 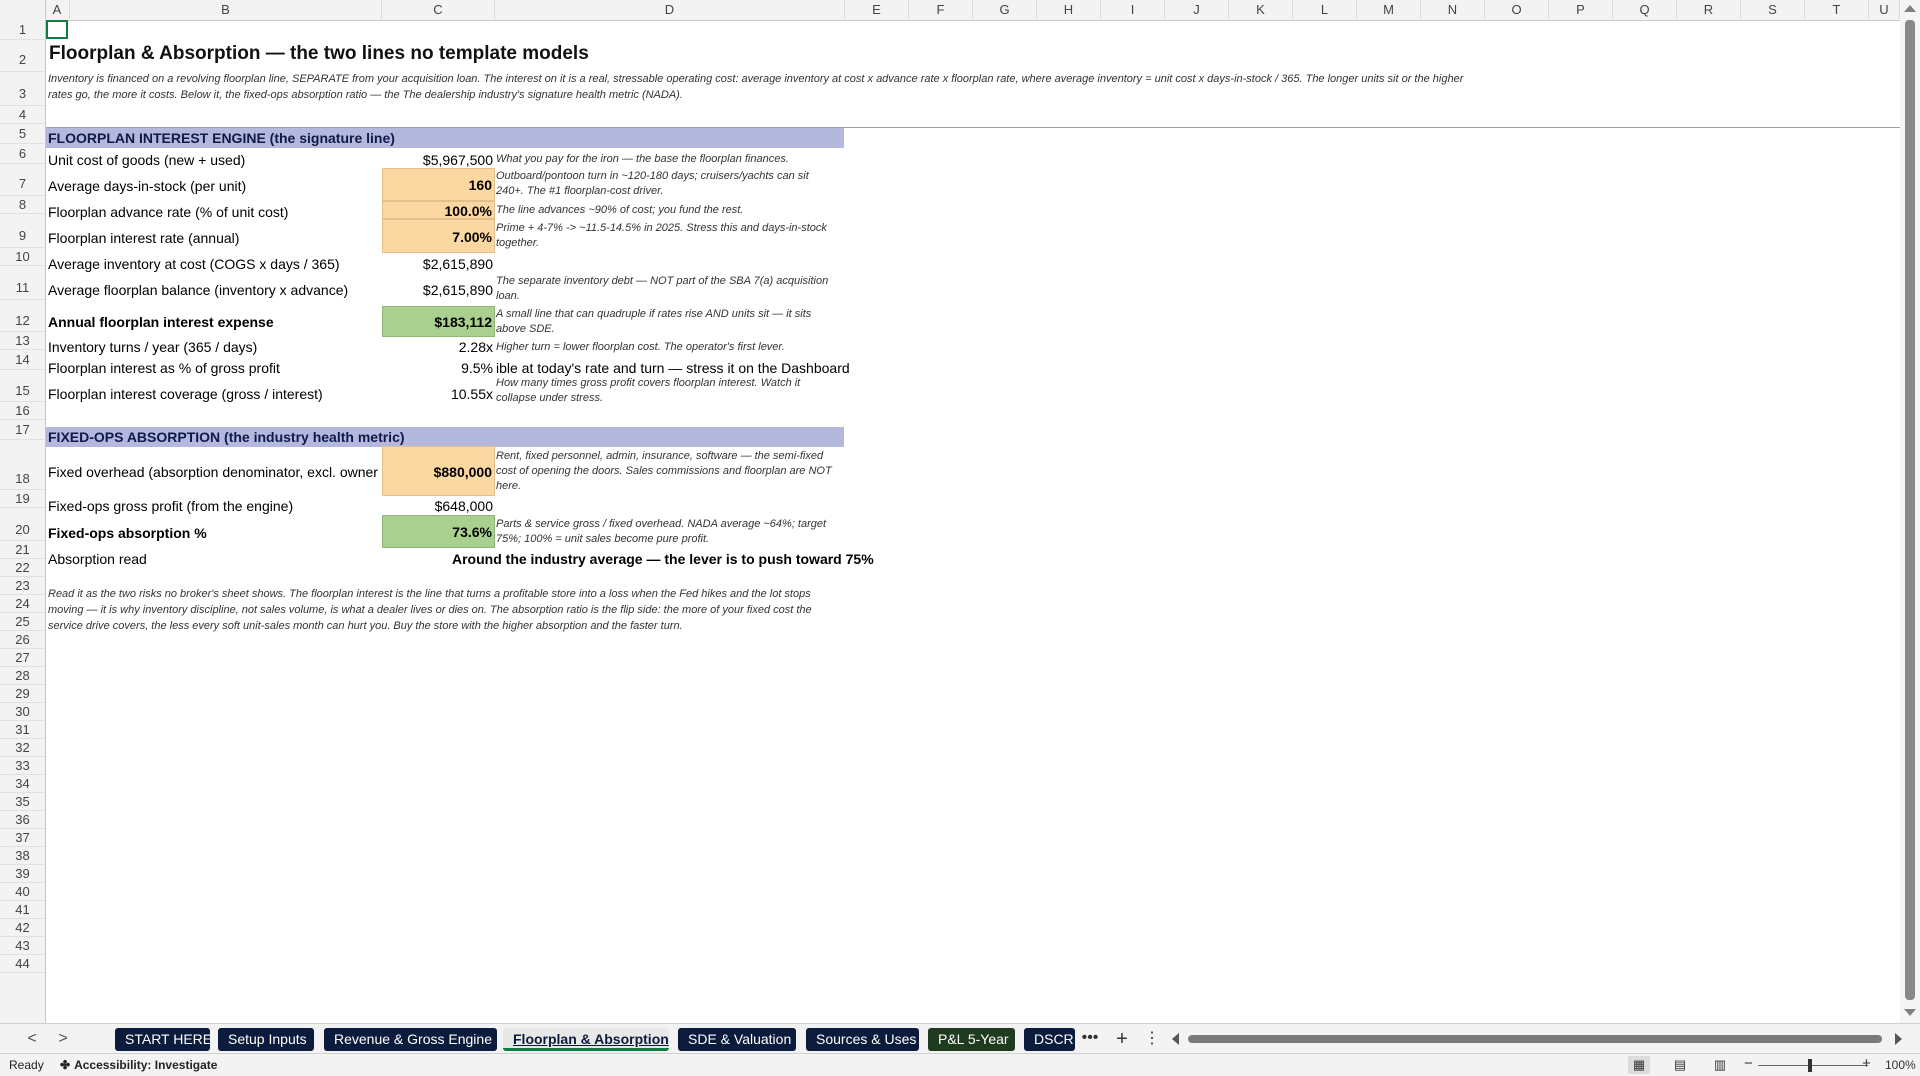 What do you see at coordinates (22, 430) in the screenshot?
I see `row-header: 17` at bounding box center [22, 430].